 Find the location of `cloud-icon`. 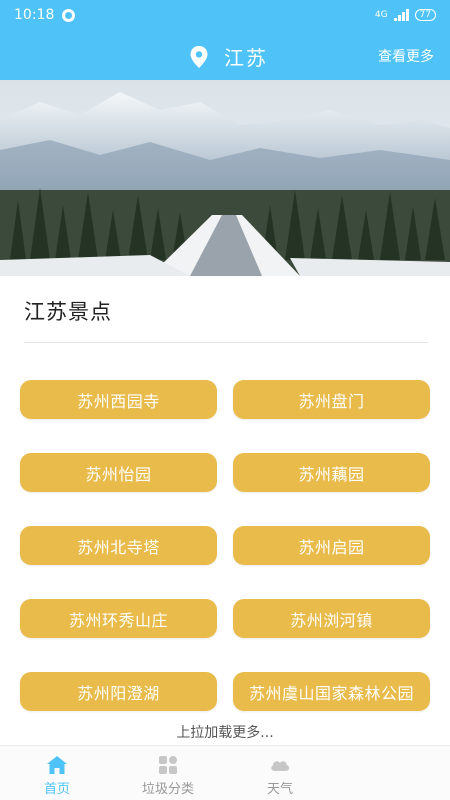

cloud-icon is located at coordinates (280, 766).